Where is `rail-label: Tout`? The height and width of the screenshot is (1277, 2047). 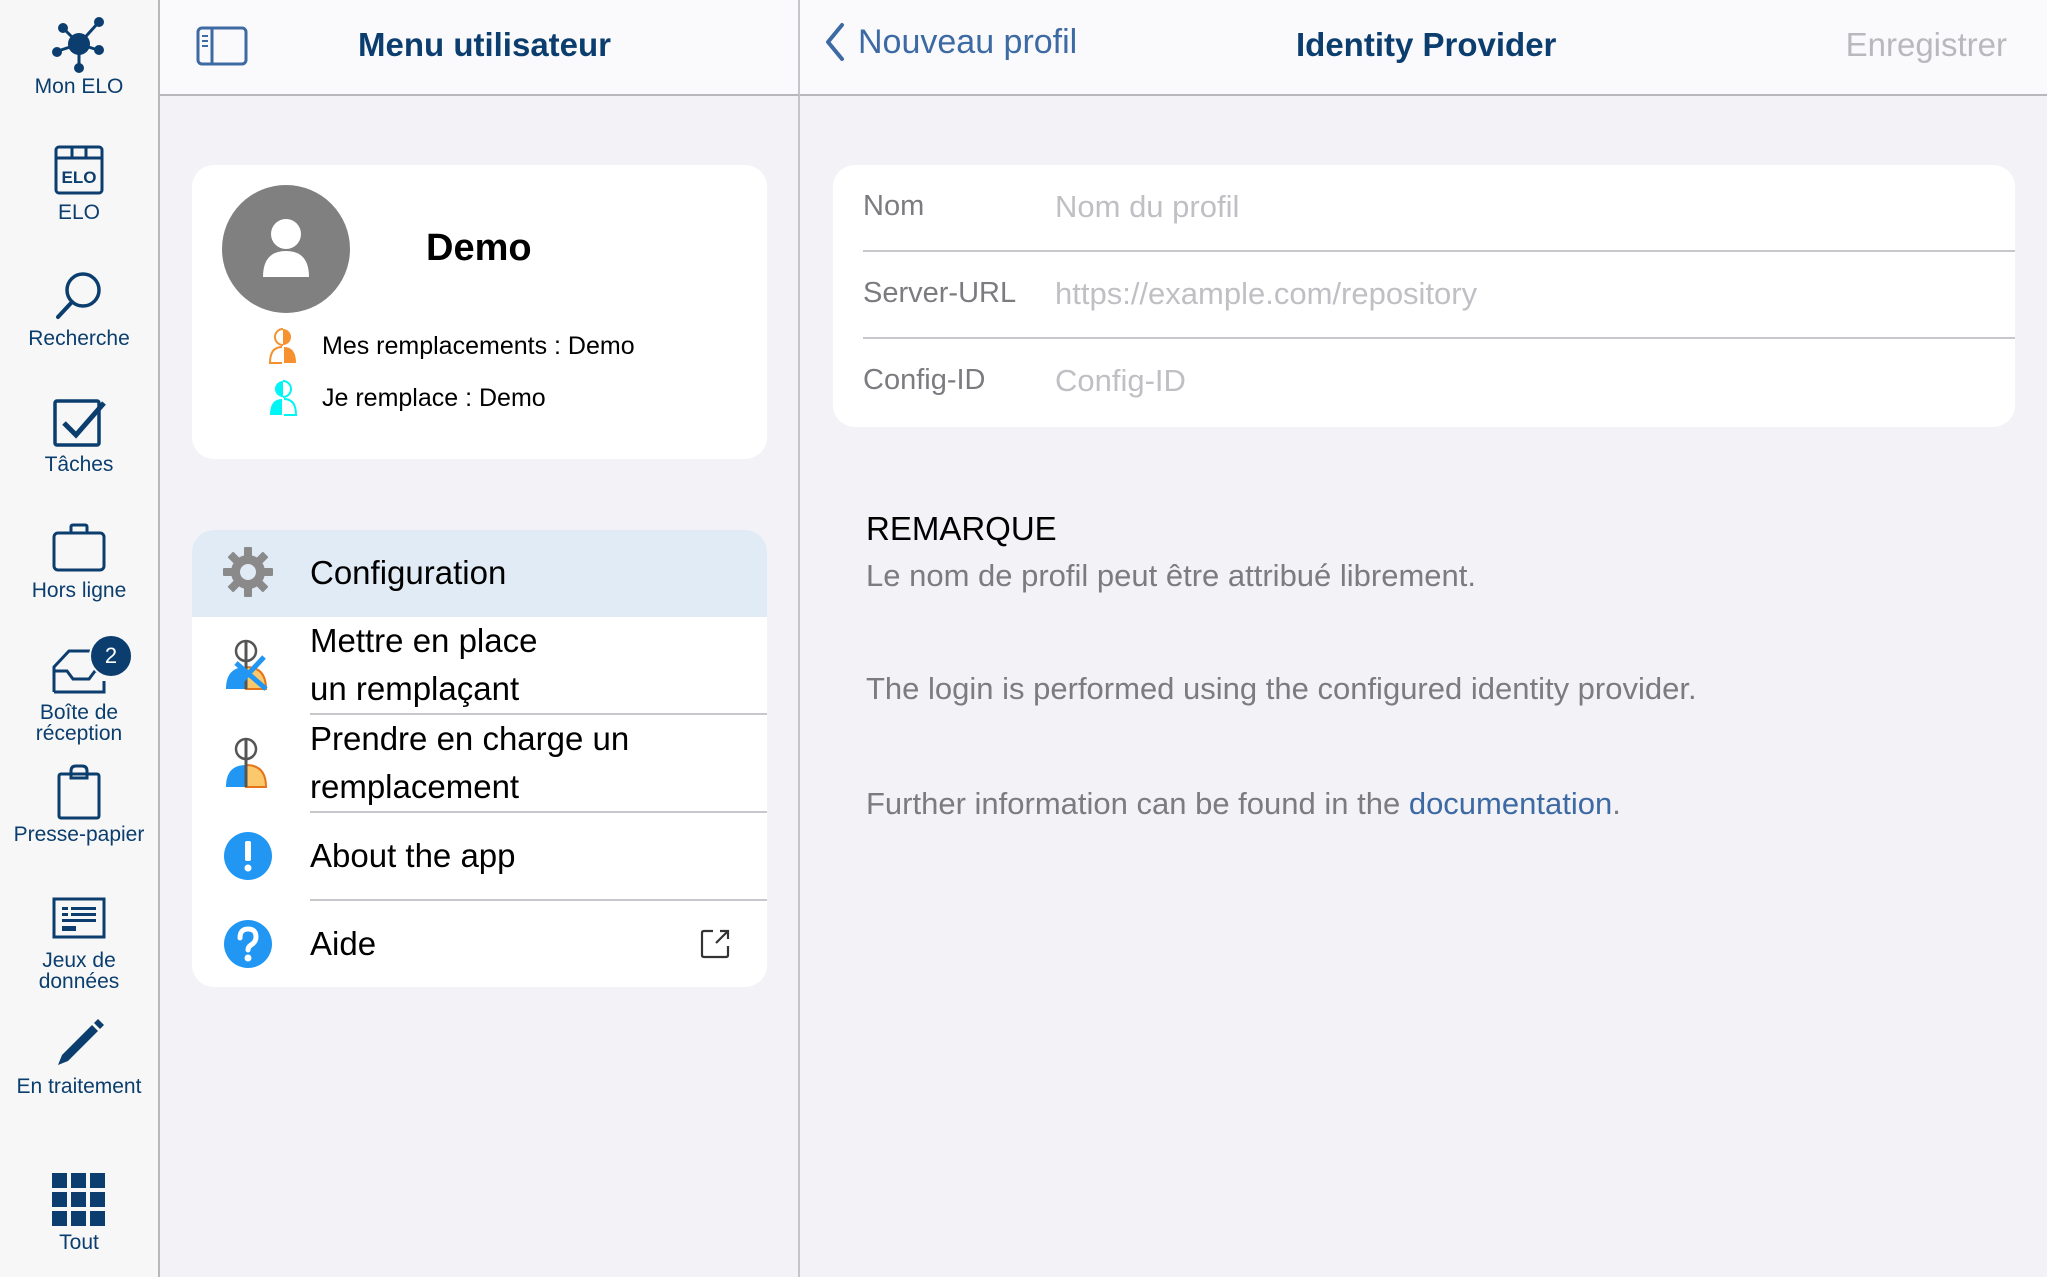 rail-label: Tout is located at coordinates (79, 1242).